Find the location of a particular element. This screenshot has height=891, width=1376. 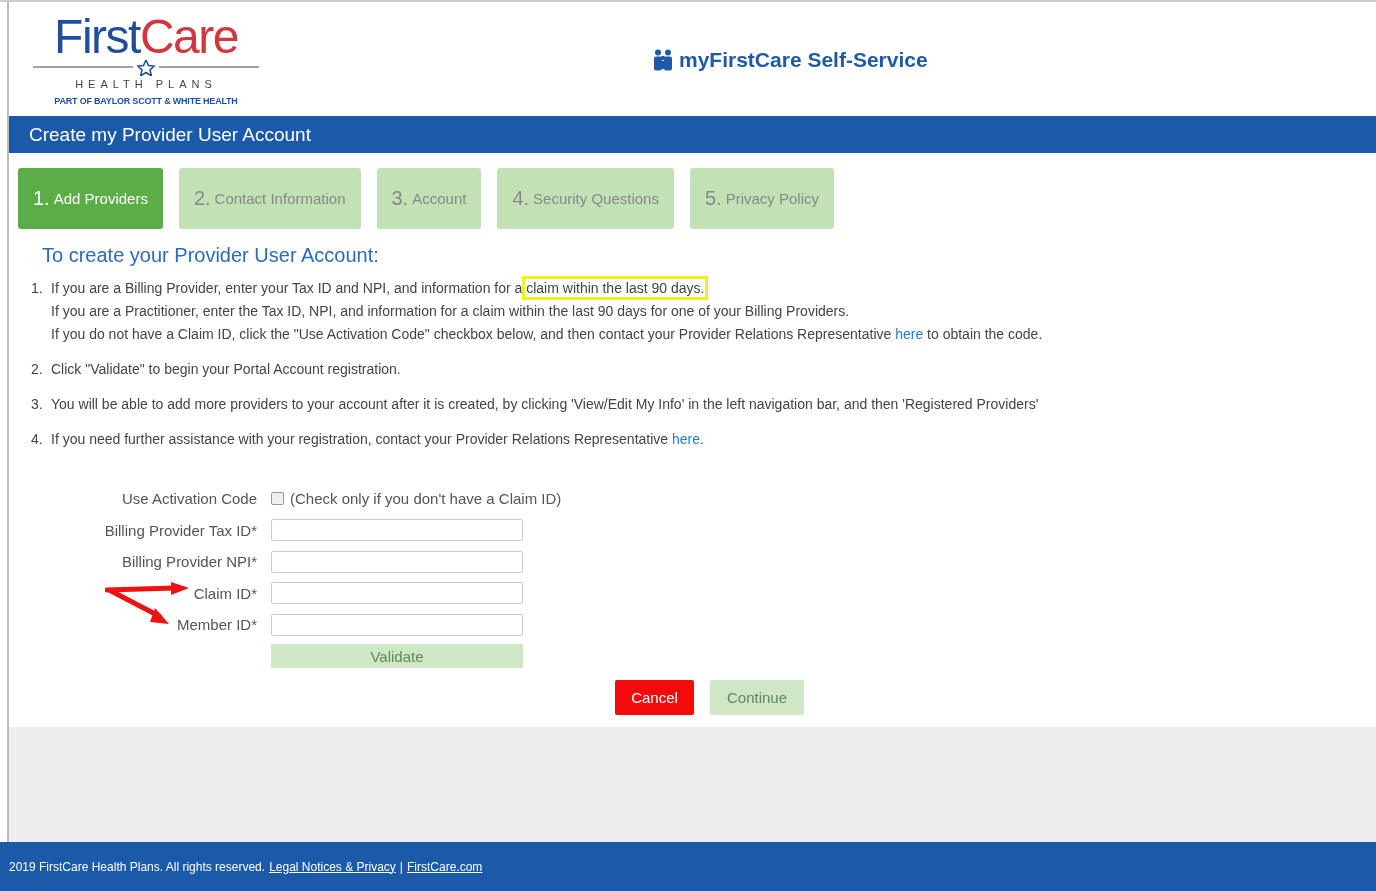

footer-link: Legal Notices & Privacy is located at coordinates (332, 866).